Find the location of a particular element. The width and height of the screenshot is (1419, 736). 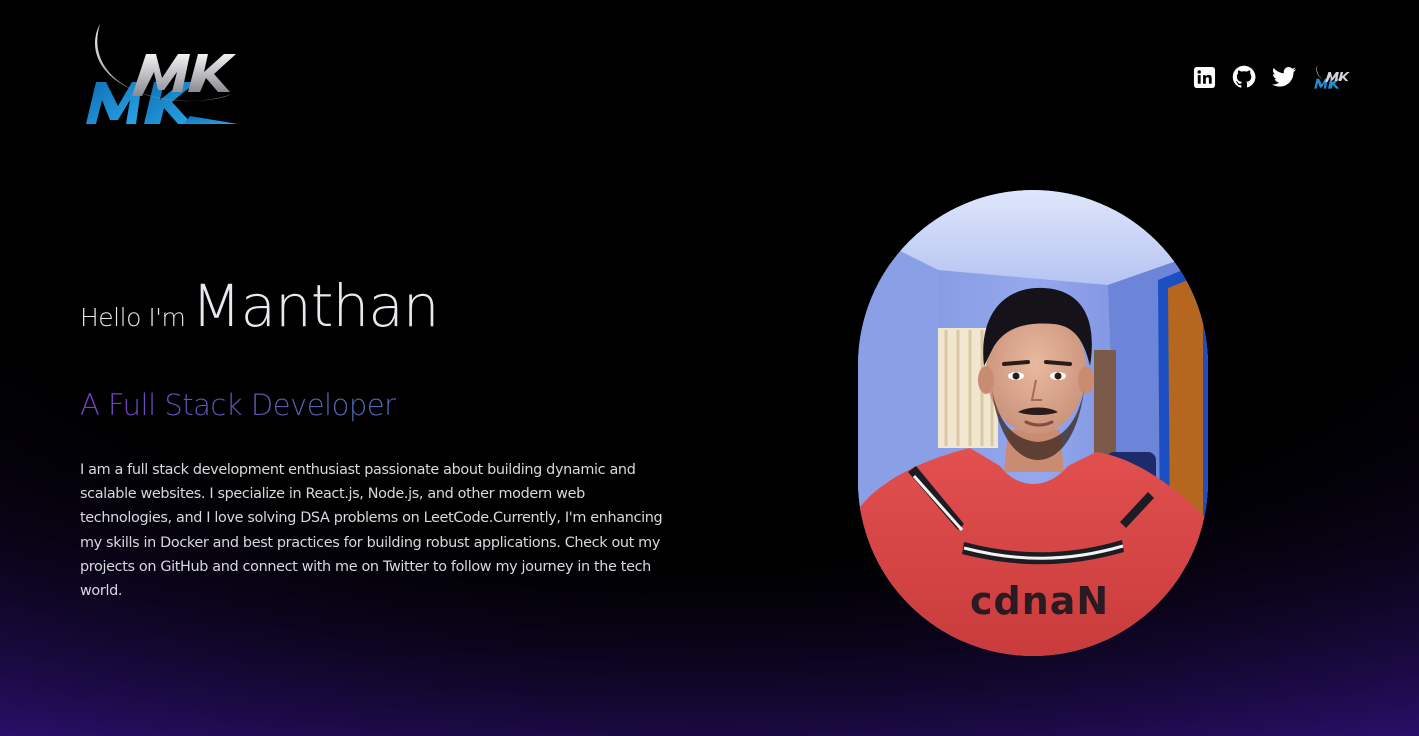

hero-name: Manthan is located at coordinates (315, 306).